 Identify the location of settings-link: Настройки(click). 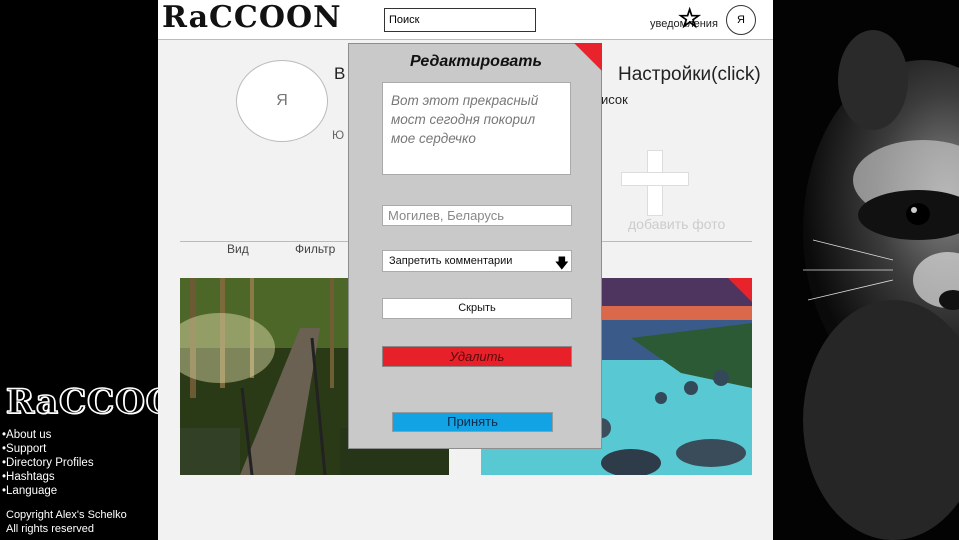
(689, 75).